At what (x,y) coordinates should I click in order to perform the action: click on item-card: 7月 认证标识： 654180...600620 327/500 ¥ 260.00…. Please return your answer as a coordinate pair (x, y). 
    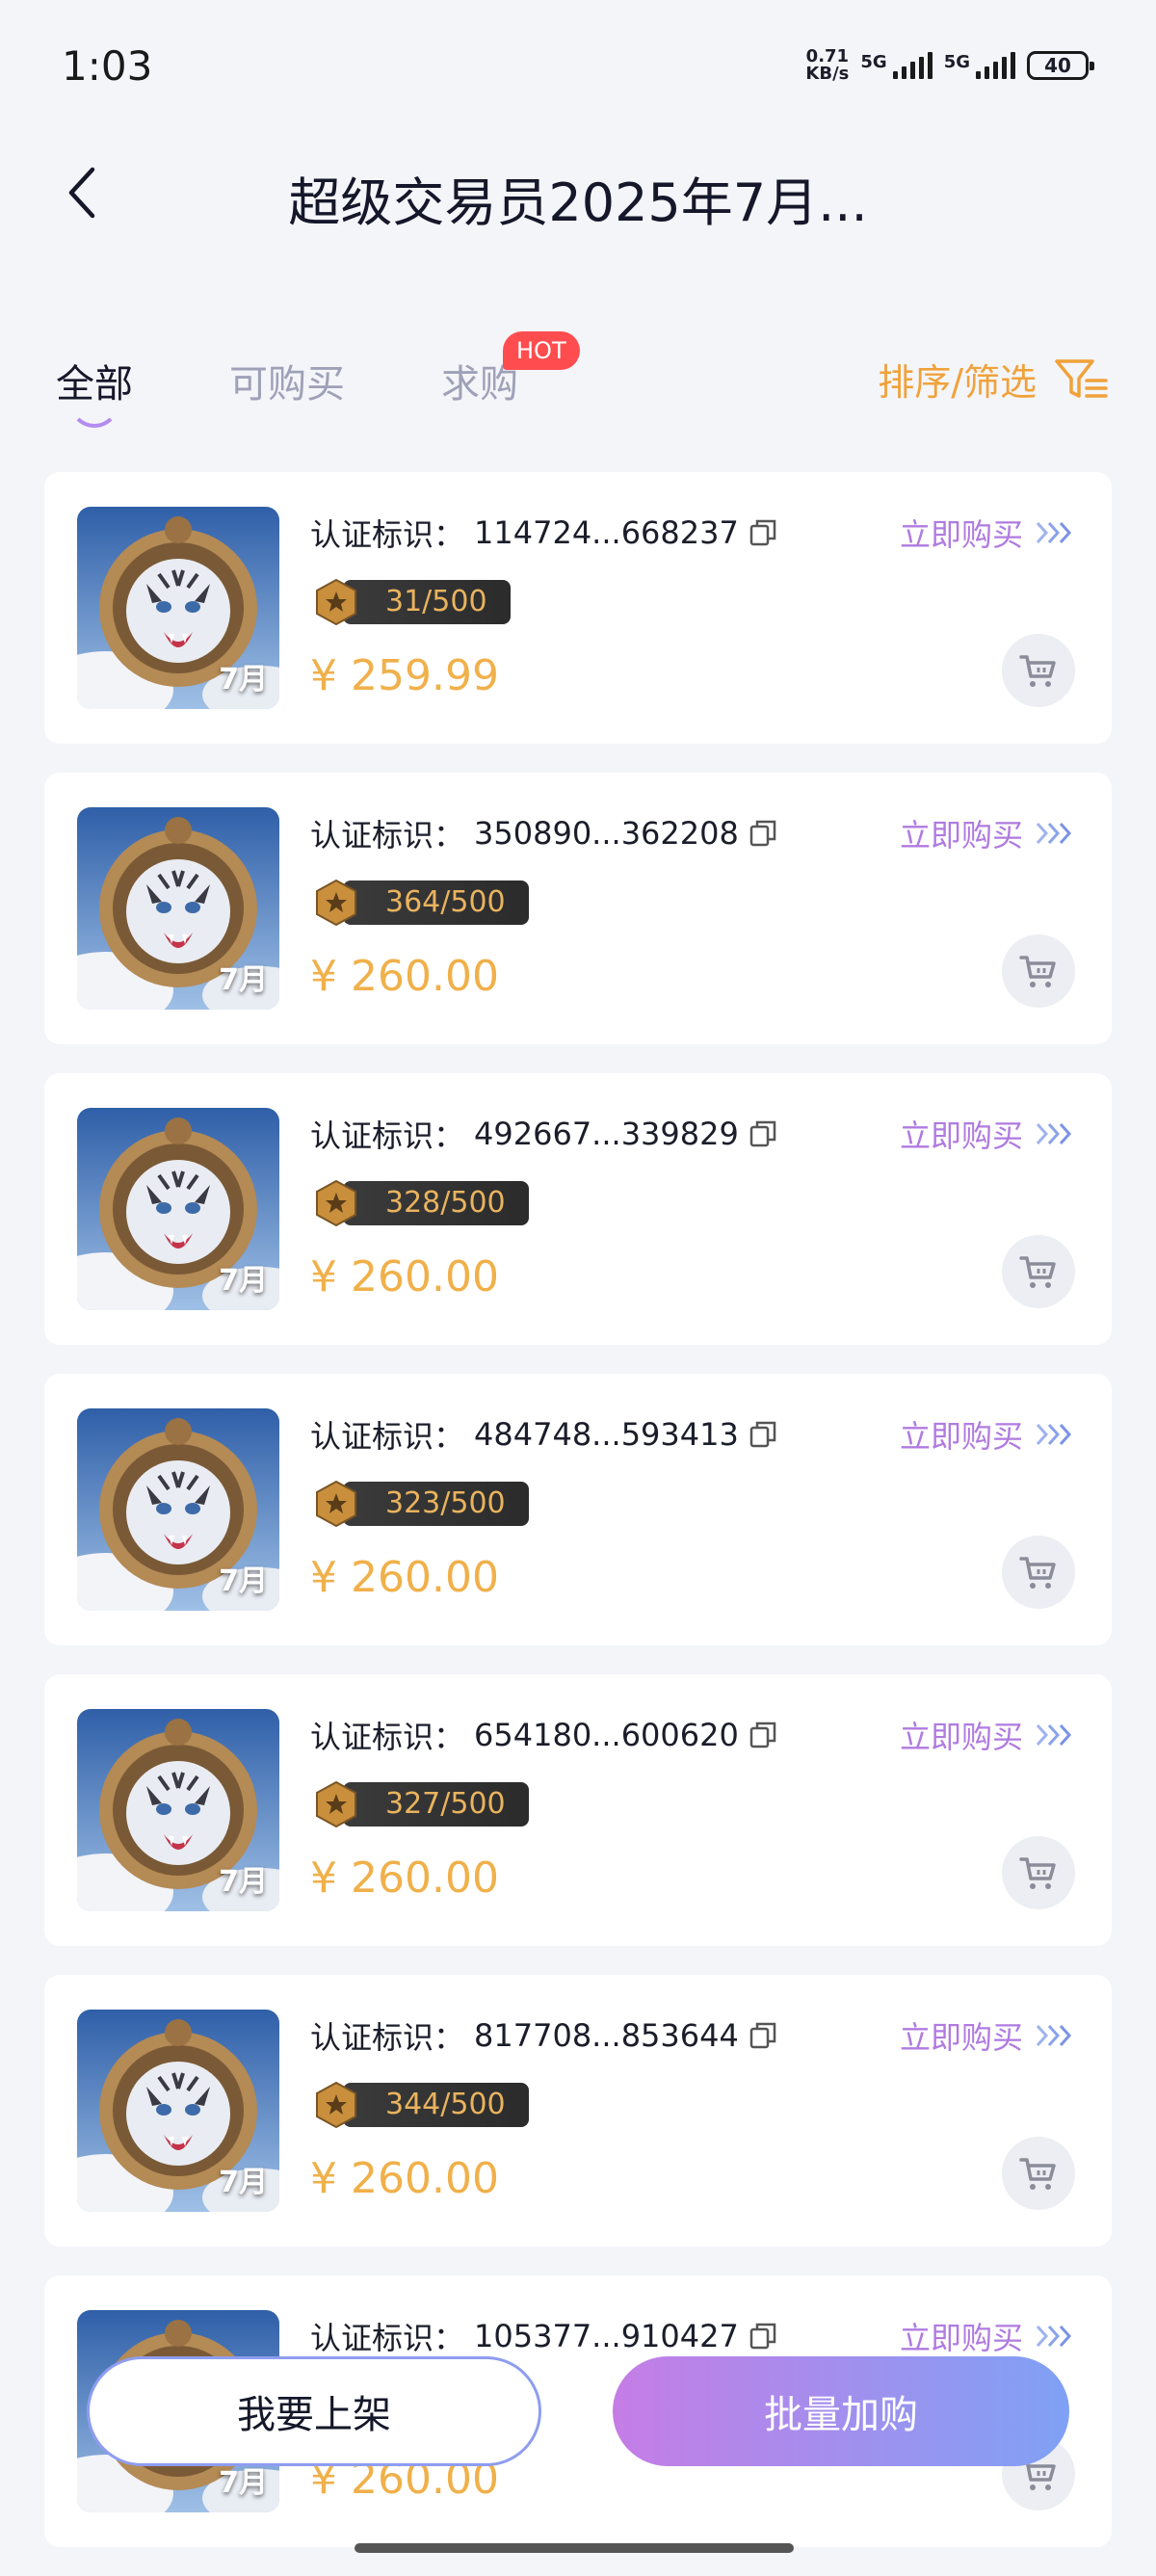
    Looking at the image, I should click on (578, 1810).